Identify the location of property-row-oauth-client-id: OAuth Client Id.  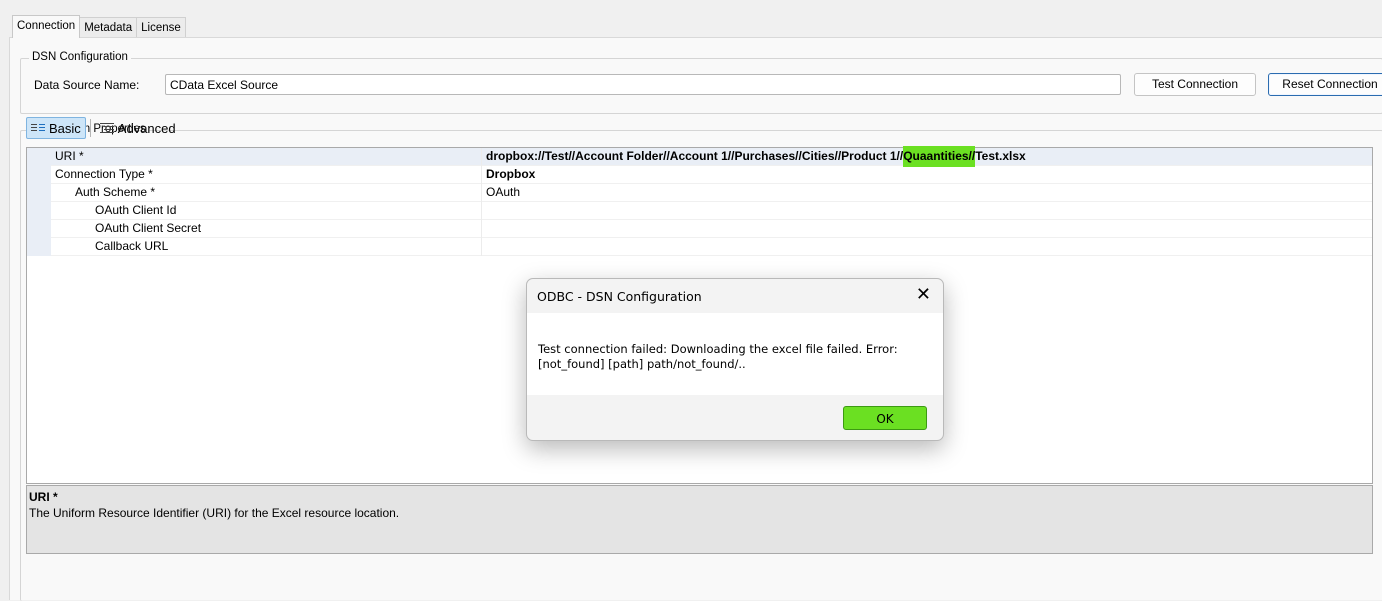
(699, 211).